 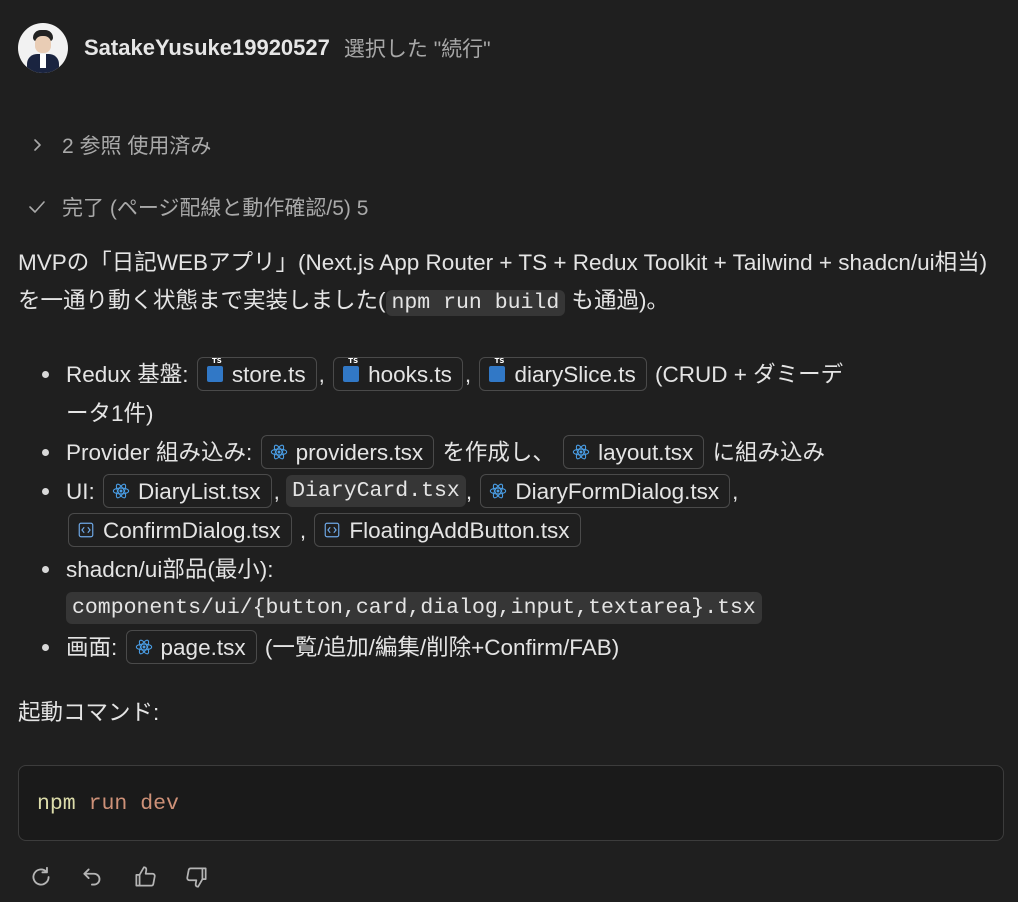 What do you see at coordinates (41, 877) in the screenshot?
I see `refresh-icon` at bounding box center [41, 877].